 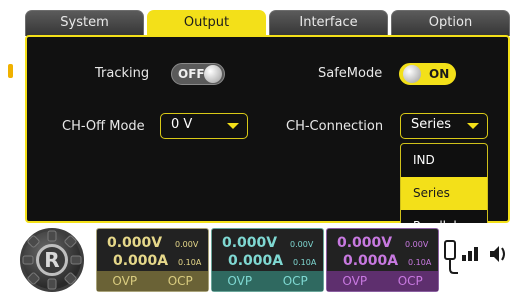 What do you see at coordinates (204, 126) in the screenshot?
I see `ch-off-mode-select: 0 V` at bounding box center [204, 126].